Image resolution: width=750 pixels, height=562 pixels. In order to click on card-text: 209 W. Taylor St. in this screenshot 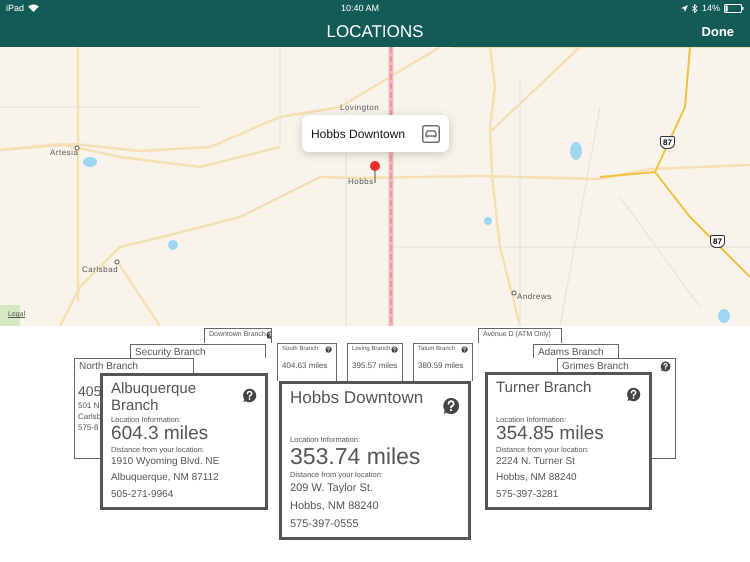, I will do `click(332, 488)`.